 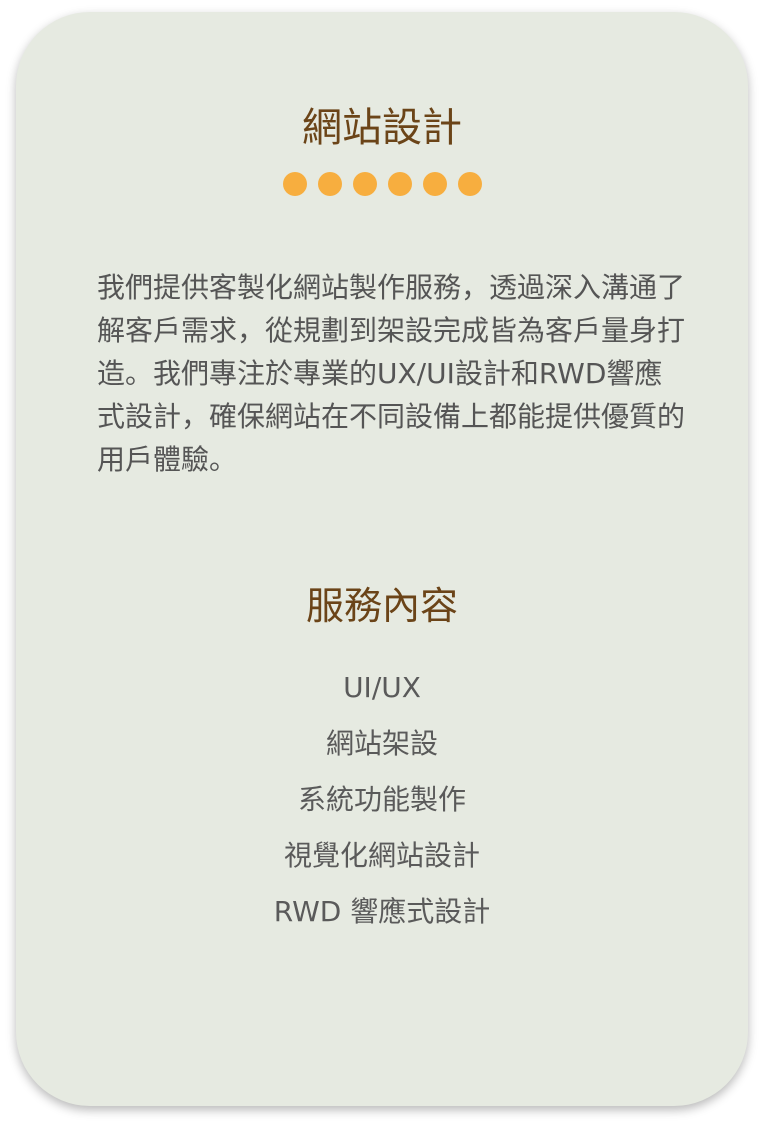 I want to click on service-item: UI/UX, so click(x=382, y=687).